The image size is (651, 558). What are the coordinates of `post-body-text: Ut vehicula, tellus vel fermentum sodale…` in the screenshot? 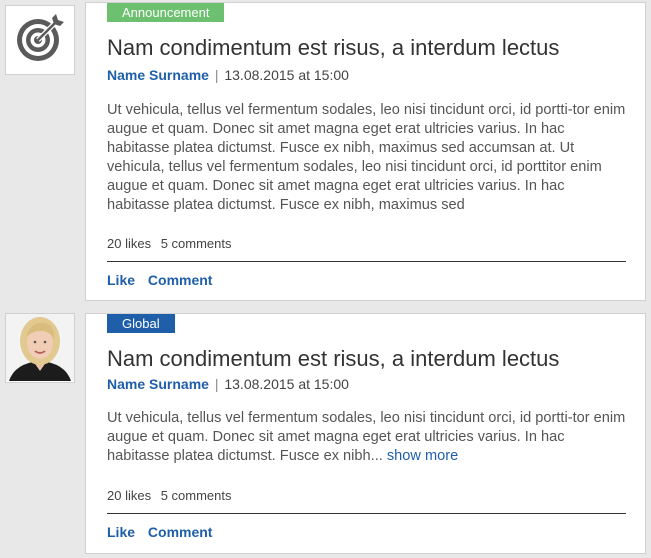 It's located at (366, 437).